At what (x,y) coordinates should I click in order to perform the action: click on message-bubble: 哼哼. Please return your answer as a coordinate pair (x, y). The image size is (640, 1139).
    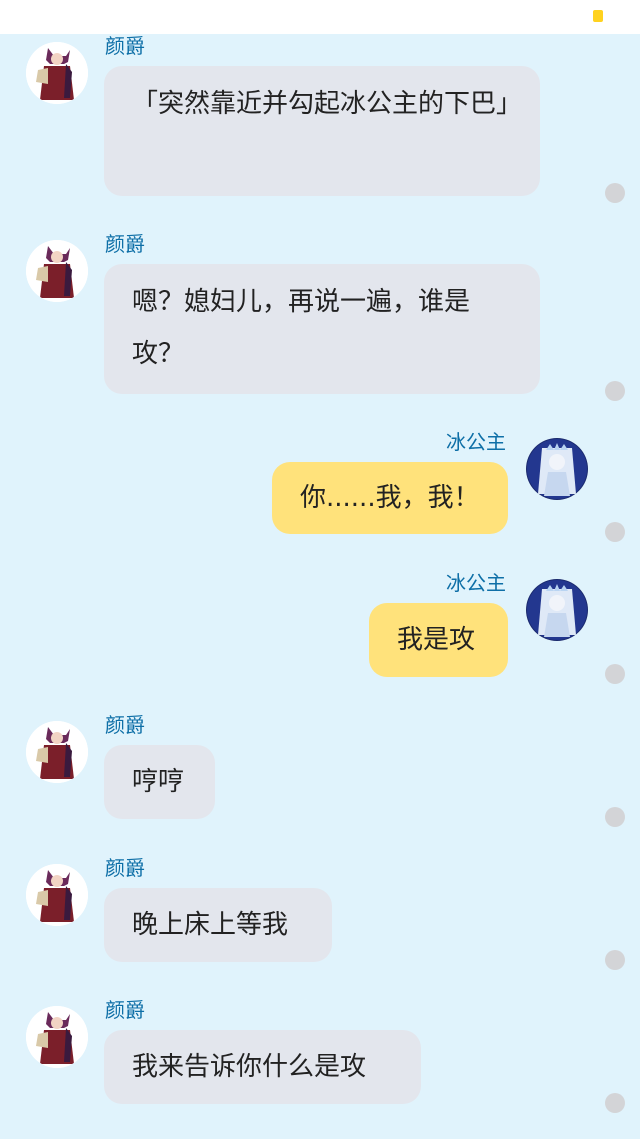
    Looking at the image, I should click on (159, 782).